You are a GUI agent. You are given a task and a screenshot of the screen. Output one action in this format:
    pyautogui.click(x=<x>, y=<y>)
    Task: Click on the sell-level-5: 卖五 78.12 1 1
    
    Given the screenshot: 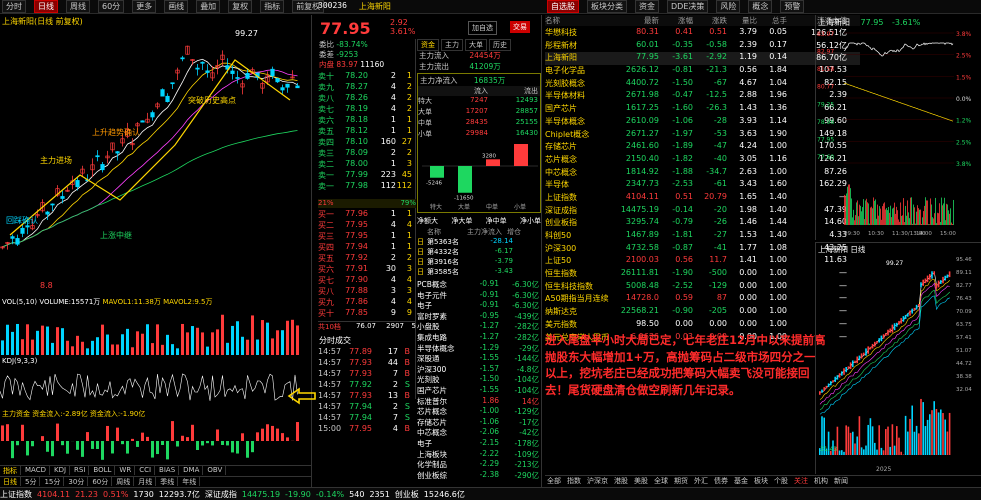 What is the action you would take?
    pyautogui.click(x=365, y=131)
    